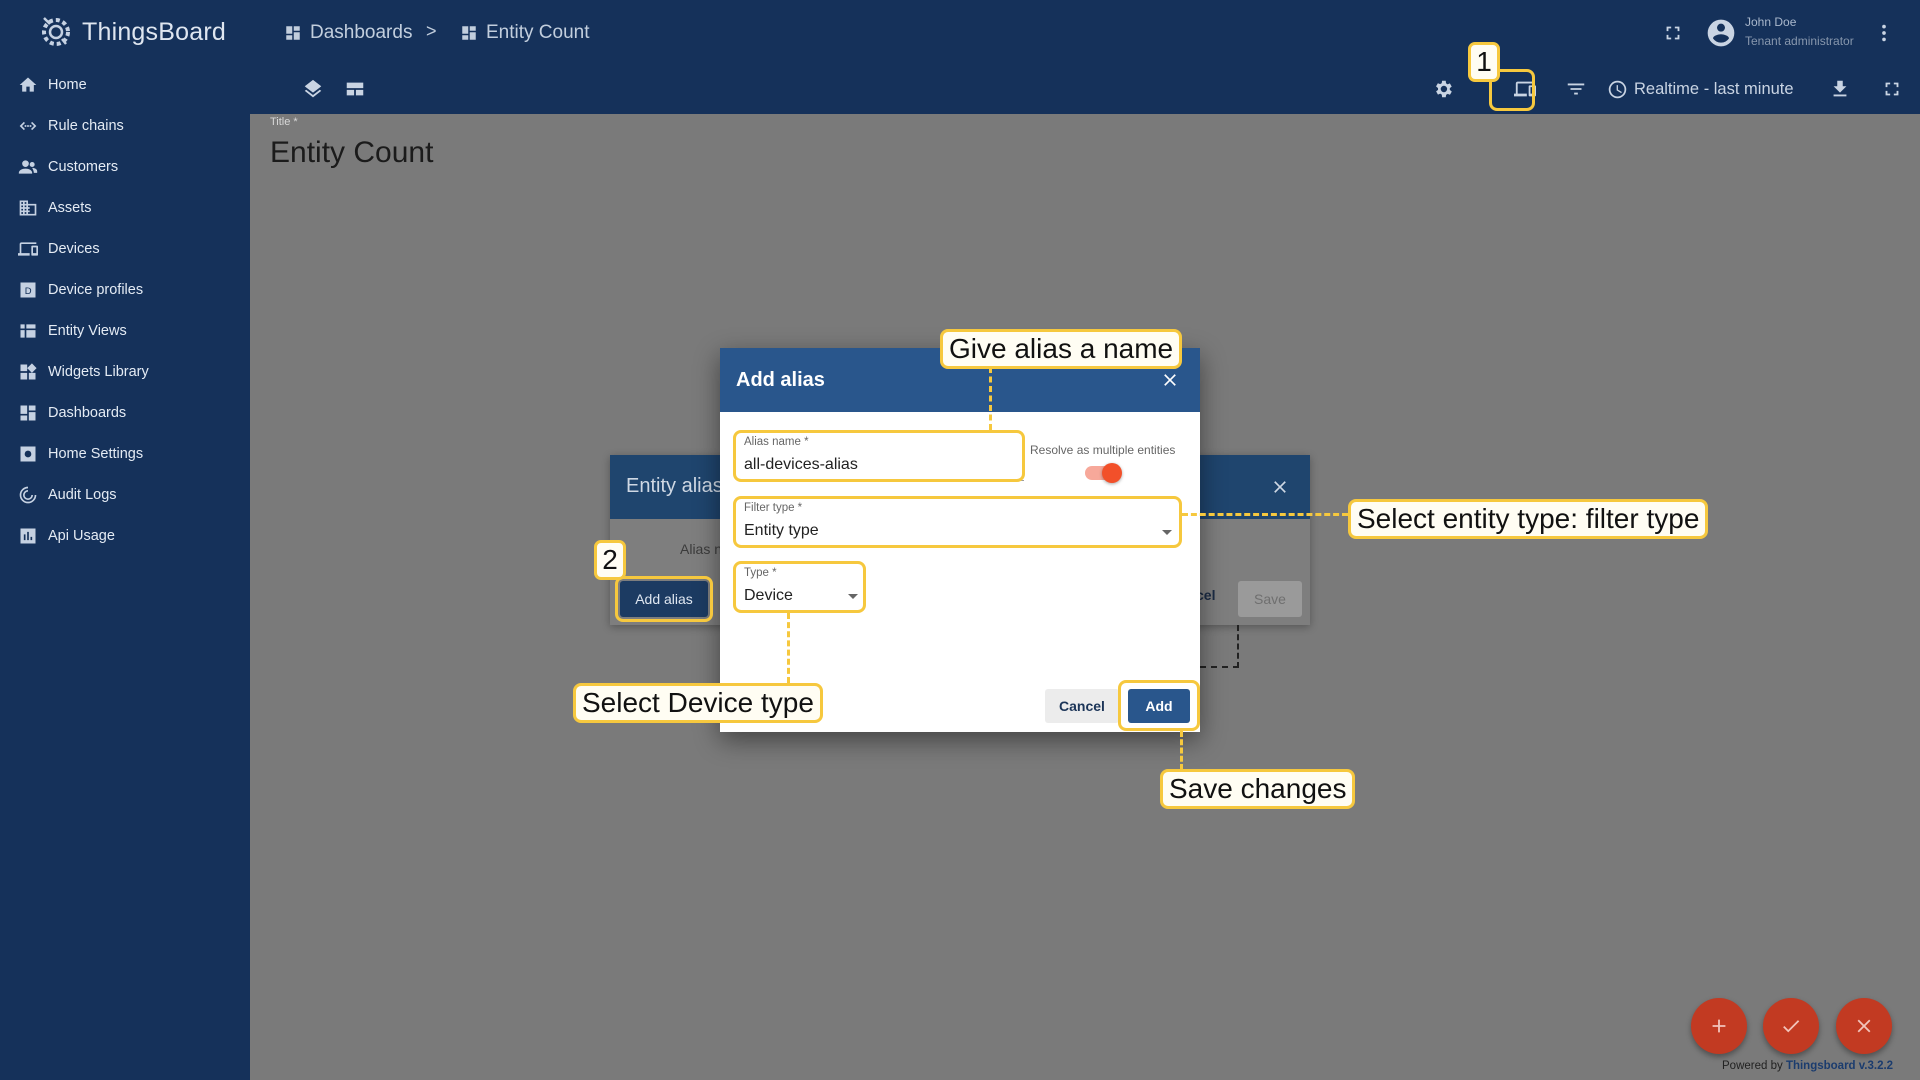 This screenshot has height=1080, width=1920. I want to click on settings-icon, so click(28, 453).